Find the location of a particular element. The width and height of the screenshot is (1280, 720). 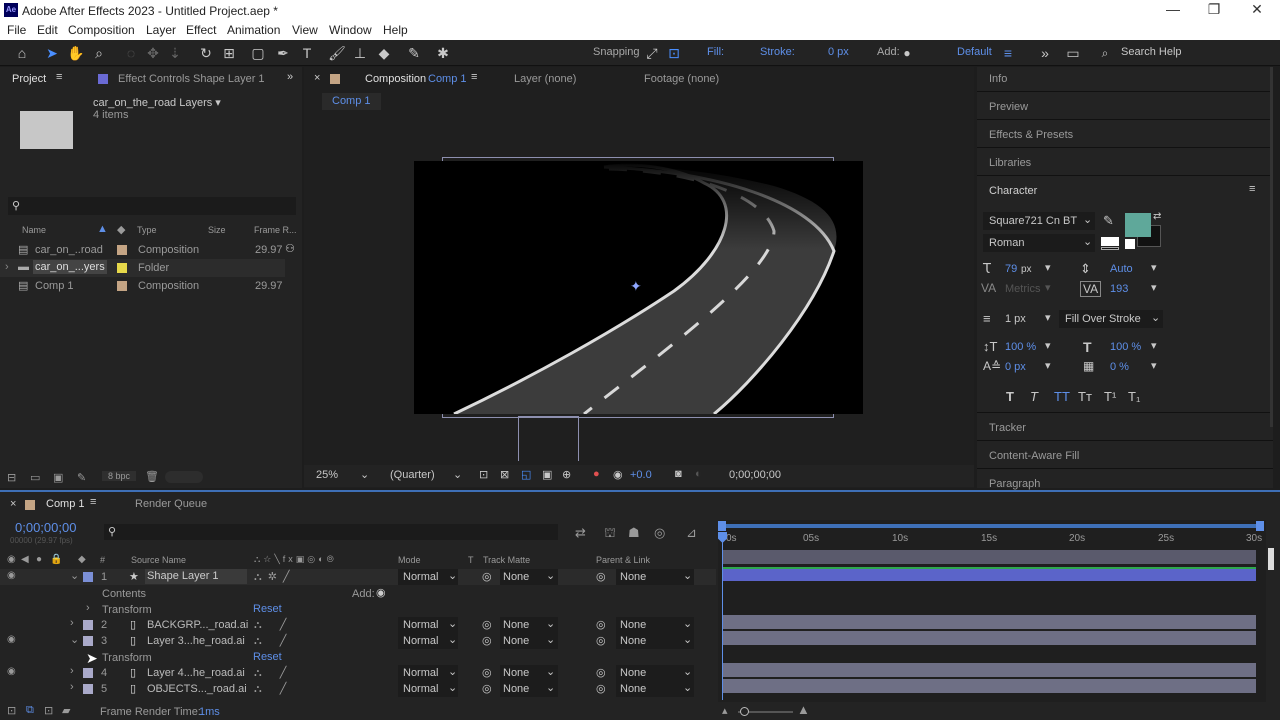

tsume-chevron-icon: ▾ is located at coordinates (1154, 365).